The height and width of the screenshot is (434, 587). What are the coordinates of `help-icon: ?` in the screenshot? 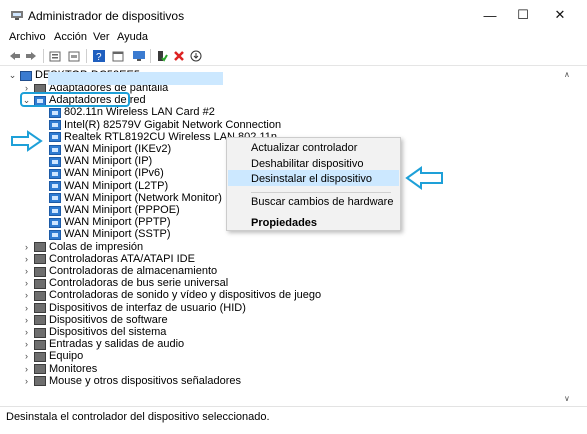 It's located at (99, 56).